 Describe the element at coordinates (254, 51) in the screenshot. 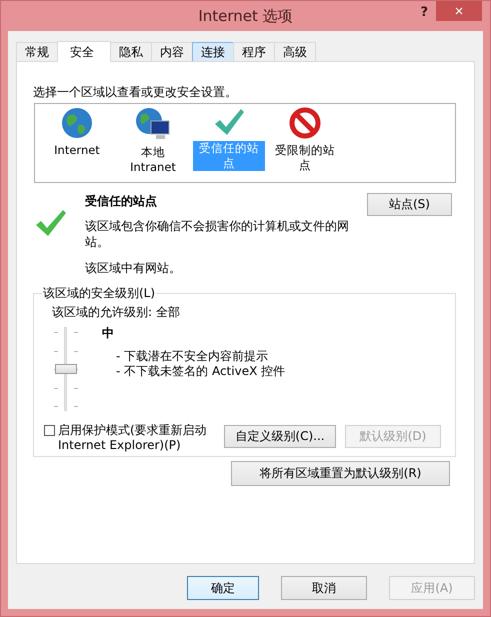

I see `tab: 程序` at that location.